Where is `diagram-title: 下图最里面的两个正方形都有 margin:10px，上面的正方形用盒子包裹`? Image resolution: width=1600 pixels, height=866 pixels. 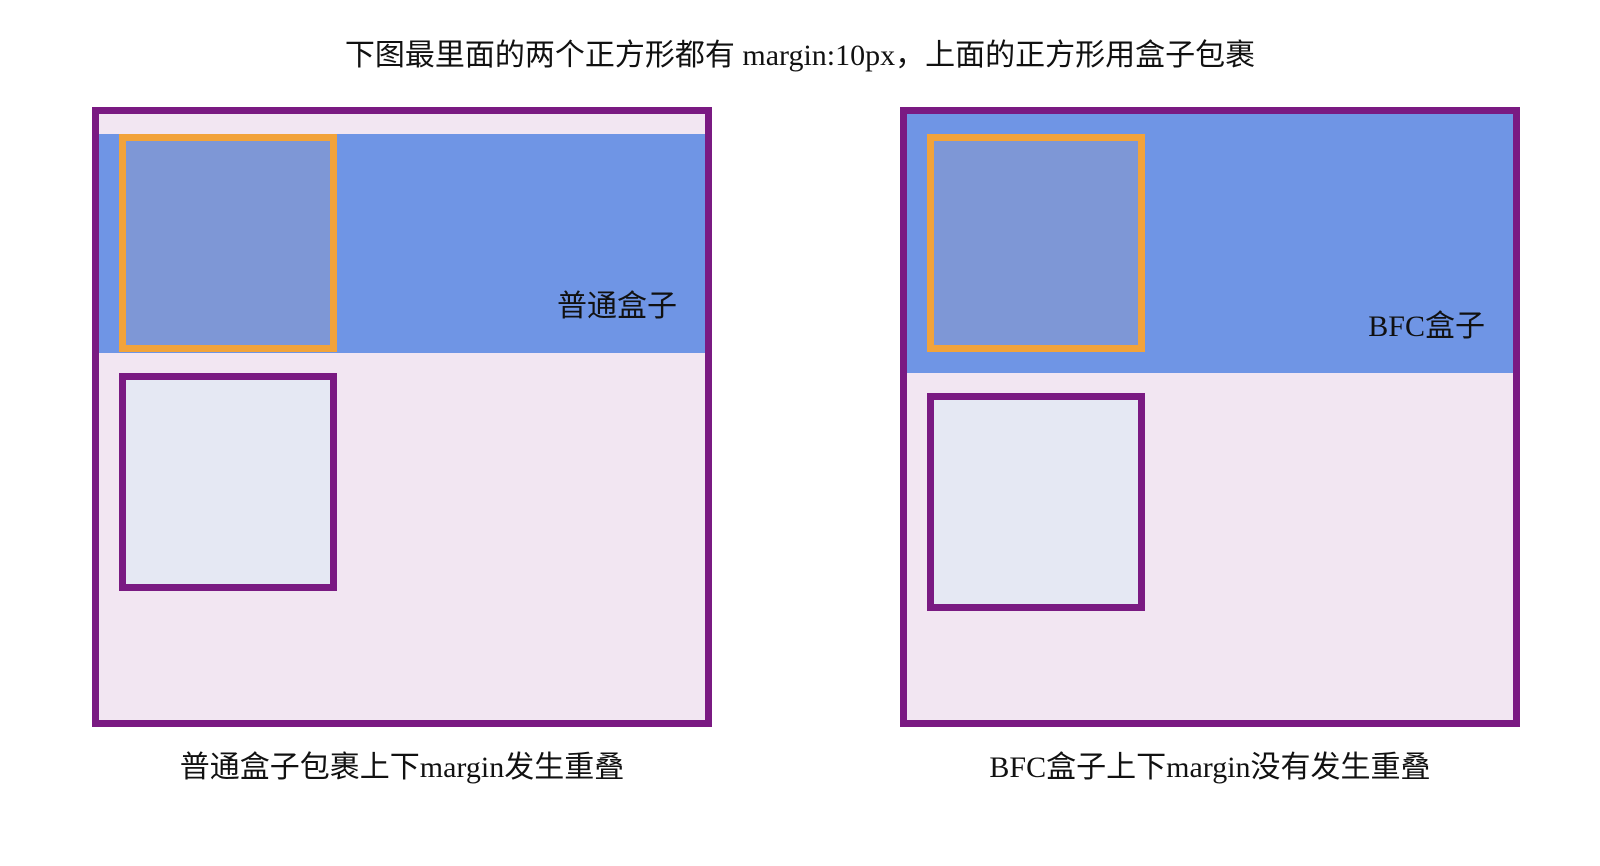 diagram-title: 下图最里面的两个正方形都有 margin:10px，上面的正方形用盒子包裹 is located at coordinates (800, 55).